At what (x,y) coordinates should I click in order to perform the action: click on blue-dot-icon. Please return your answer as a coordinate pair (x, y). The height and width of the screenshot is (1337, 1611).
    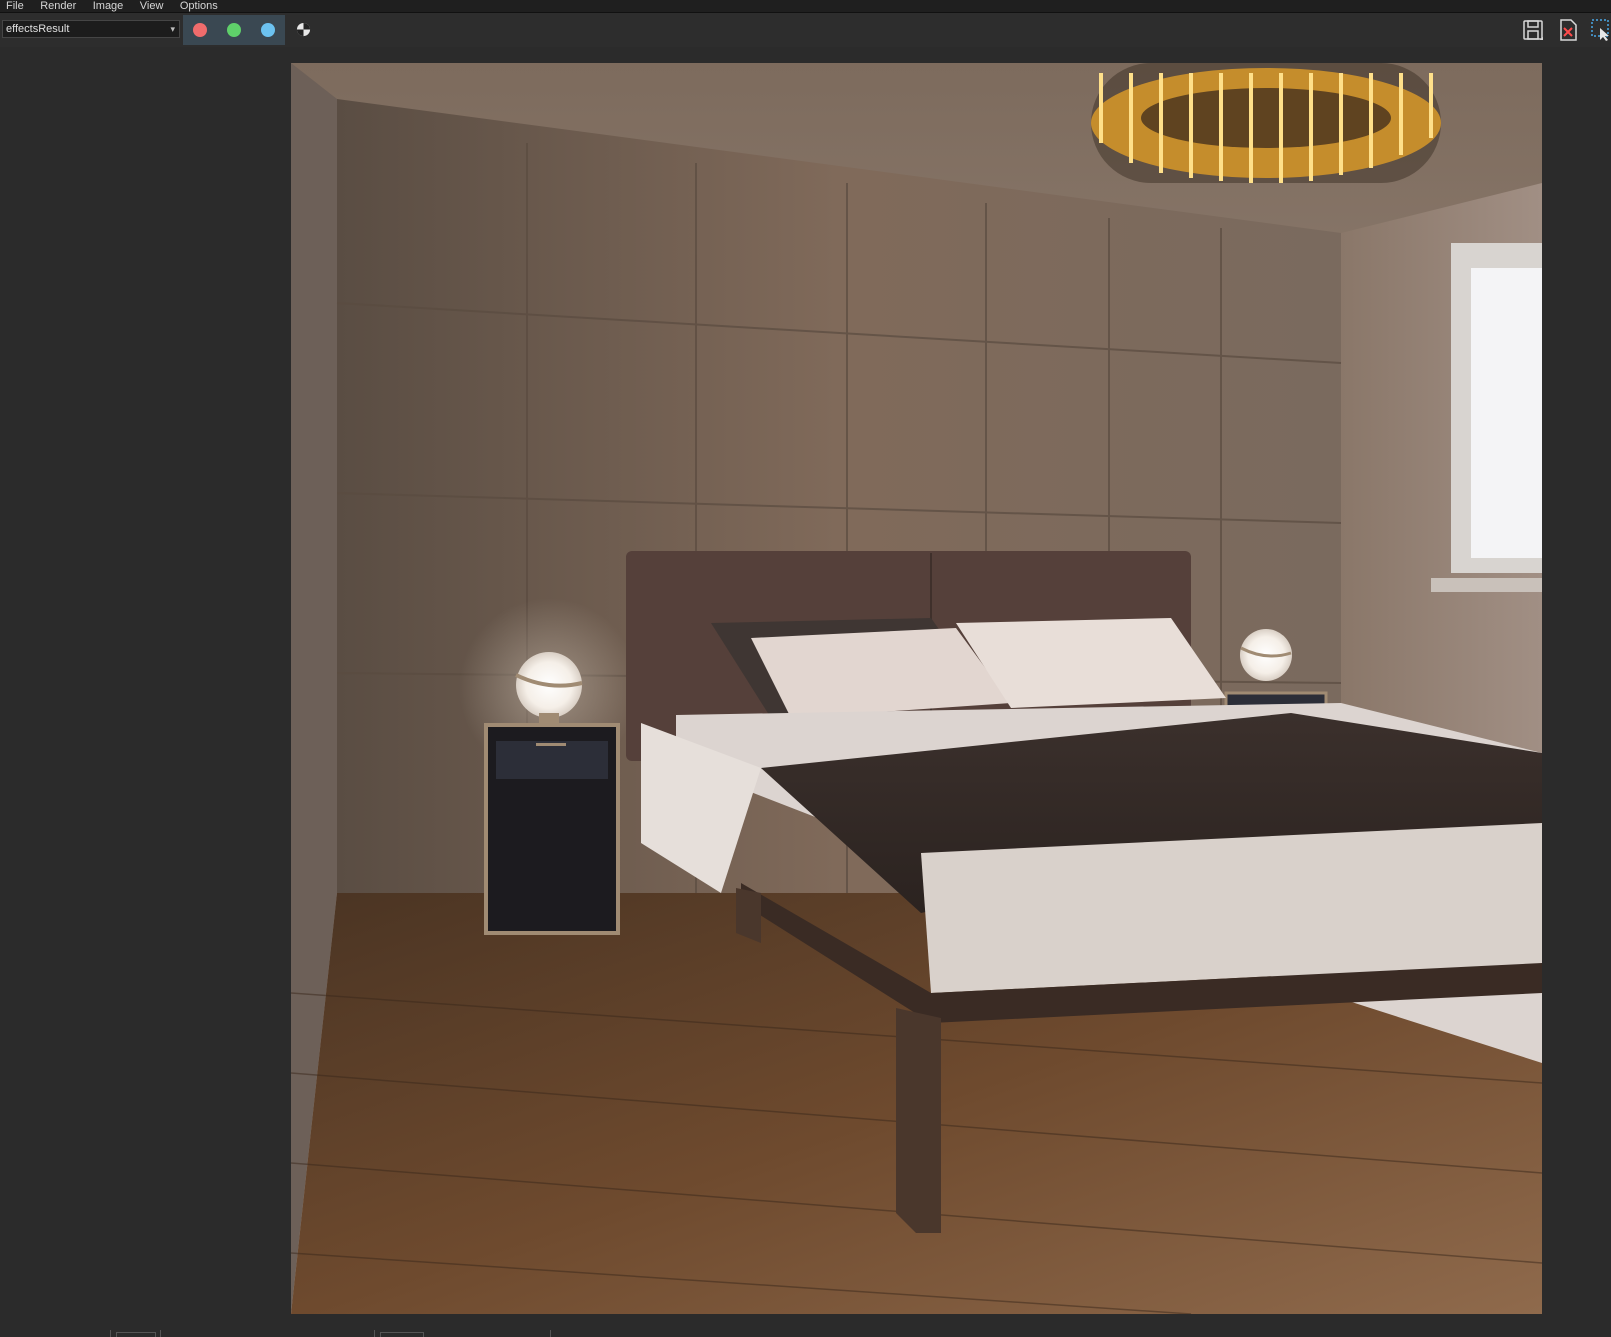
    Looking at the image, I should click on (268, 30).